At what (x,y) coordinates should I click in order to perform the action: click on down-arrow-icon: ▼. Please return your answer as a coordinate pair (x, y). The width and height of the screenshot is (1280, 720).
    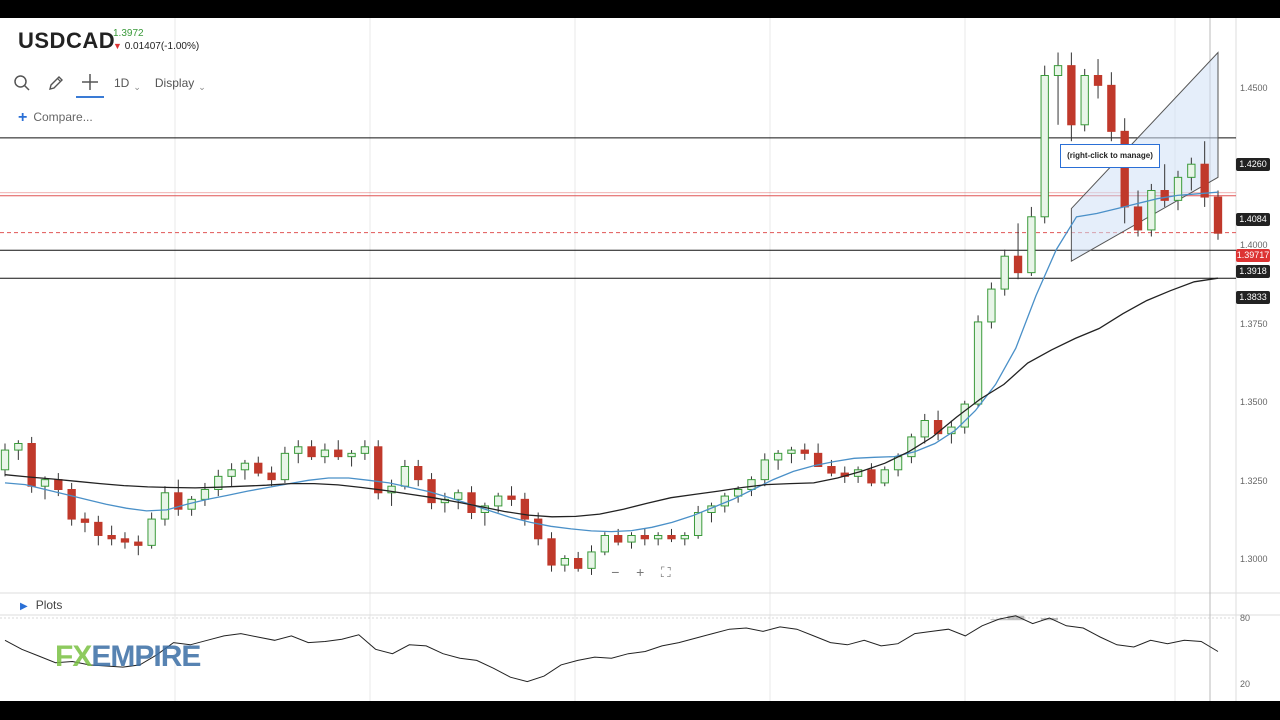
    Looking at the image, I should click on (117, 46).